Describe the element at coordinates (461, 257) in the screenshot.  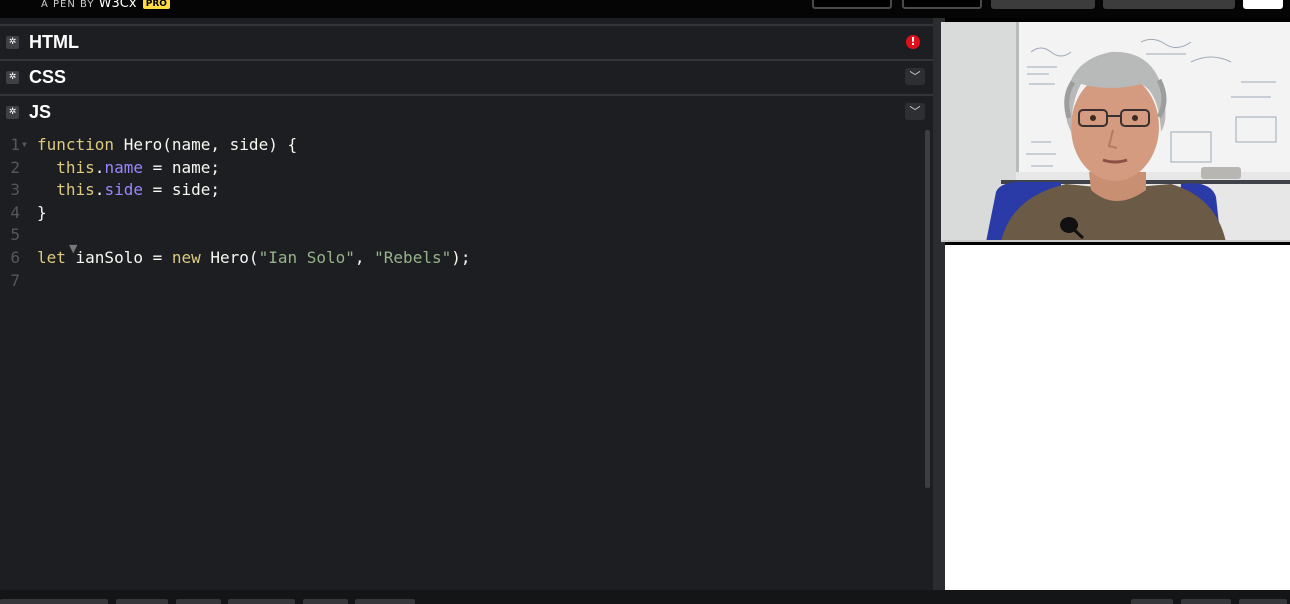
I see `code-token: );` at that location.